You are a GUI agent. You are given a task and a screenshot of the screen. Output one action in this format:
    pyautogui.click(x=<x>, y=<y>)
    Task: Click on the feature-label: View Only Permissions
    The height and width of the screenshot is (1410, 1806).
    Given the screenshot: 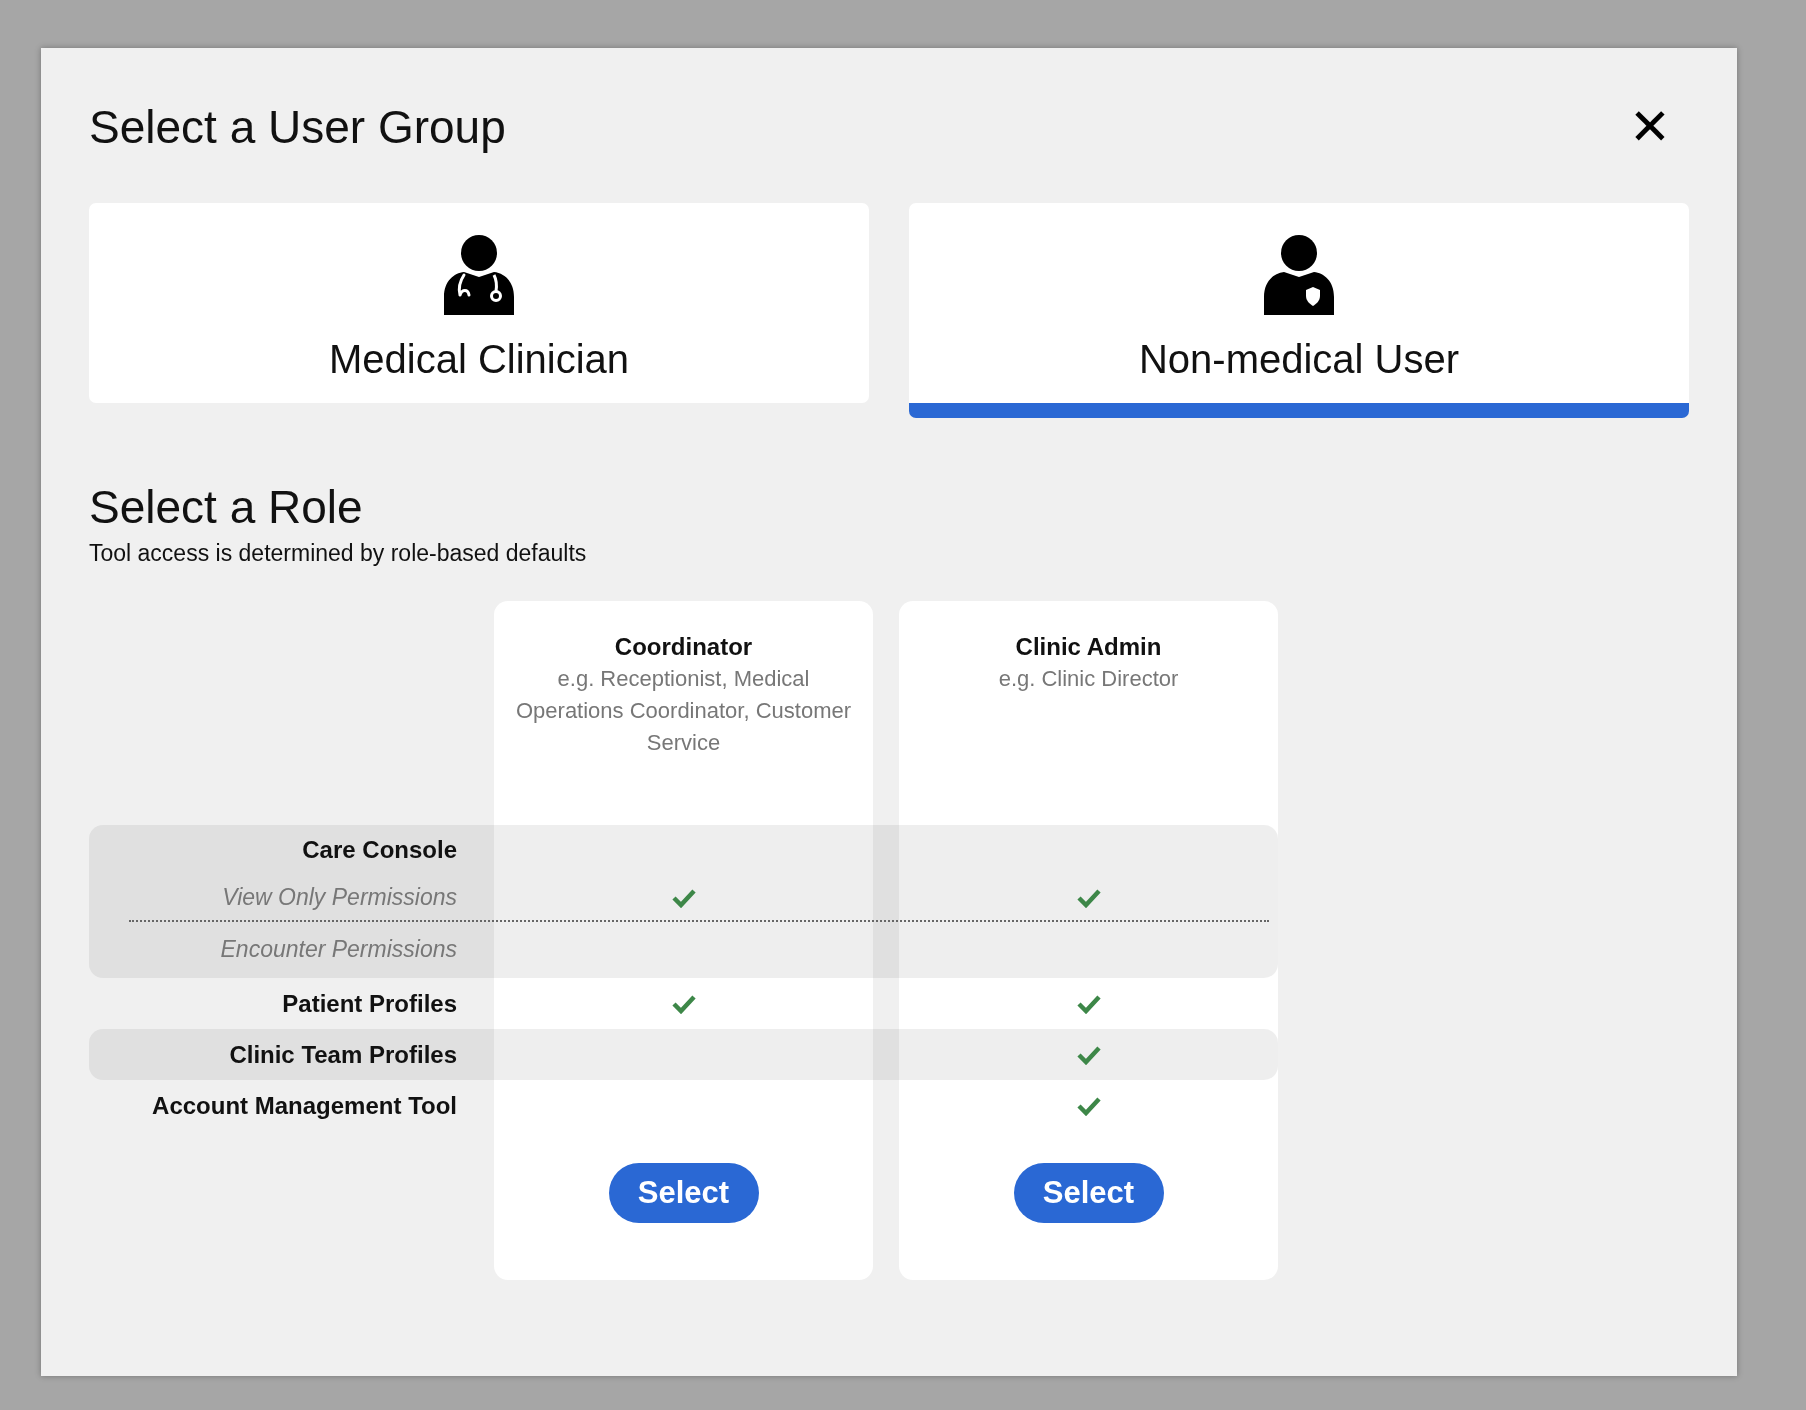 What is the action you would take?
    pyautogui.click(x=339, y=897)
    